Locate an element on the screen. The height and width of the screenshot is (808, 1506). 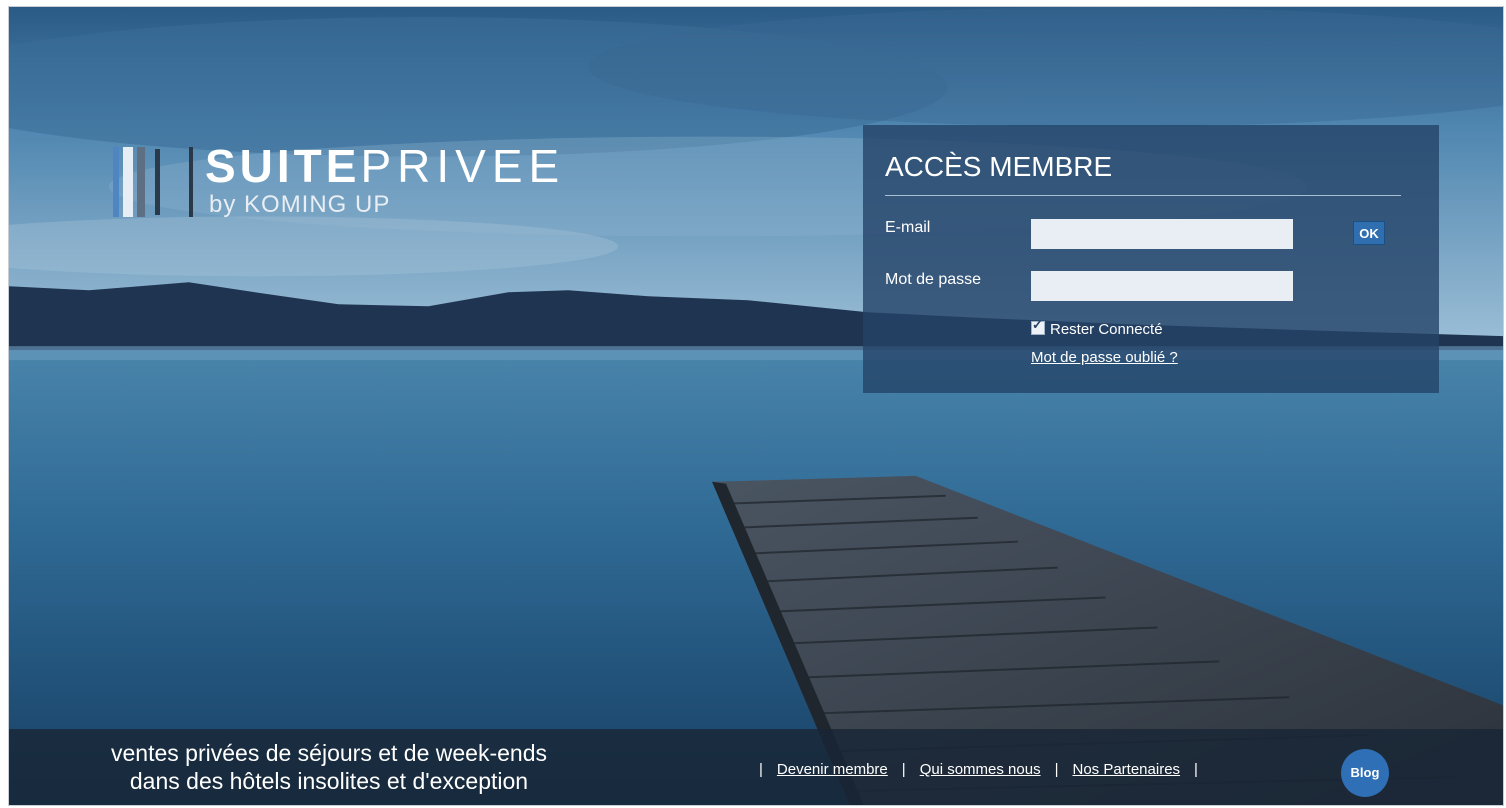
brand-name-bold: SUITE is located at coordinates (283, 166).